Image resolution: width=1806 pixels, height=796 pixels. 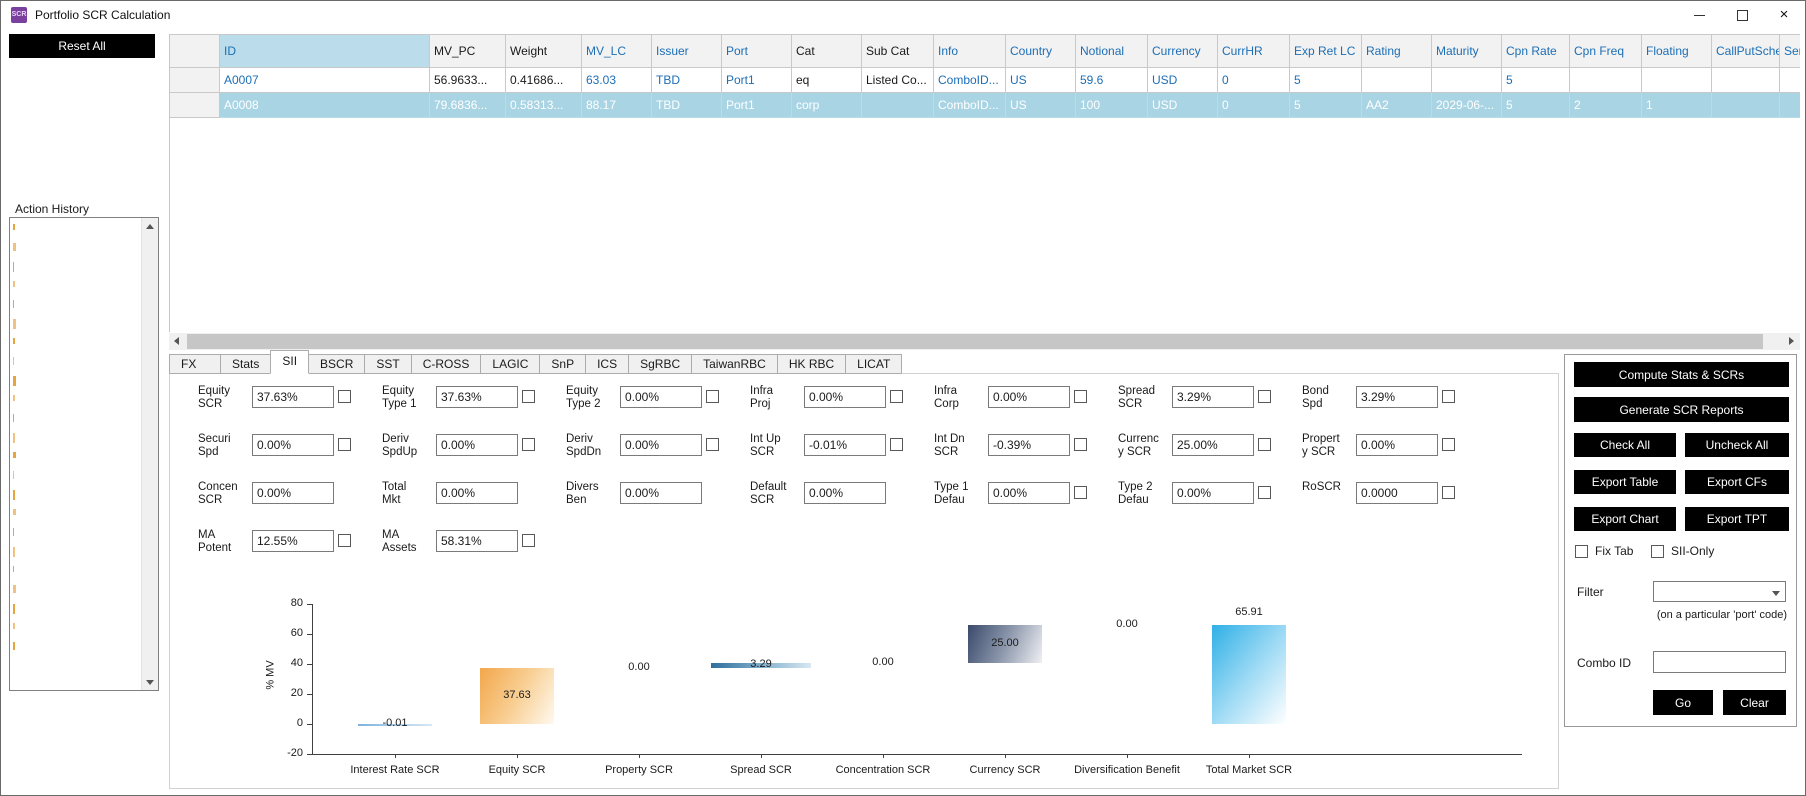 What do you see at coordinates (1625, 519) in the screenshot?
I see `export-chart-button: Export Chart` at bounding box center [1625, 519].